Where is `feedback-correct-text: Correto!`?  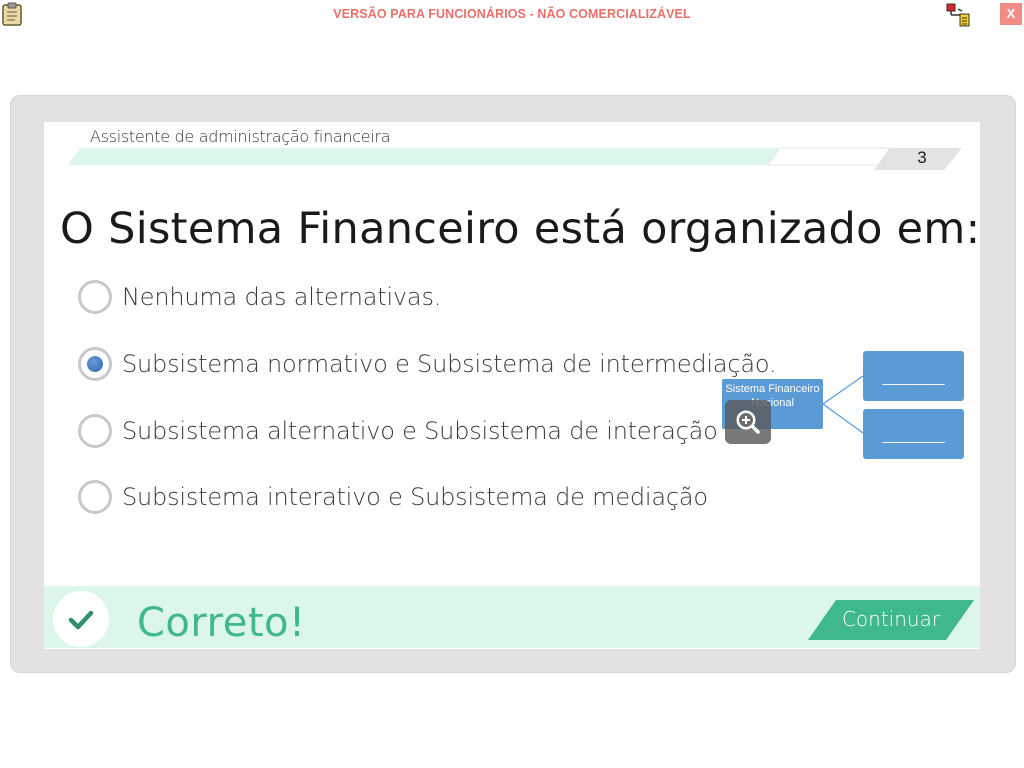 feedback-correct-text: Correto! is located at coordinates (221, 623).